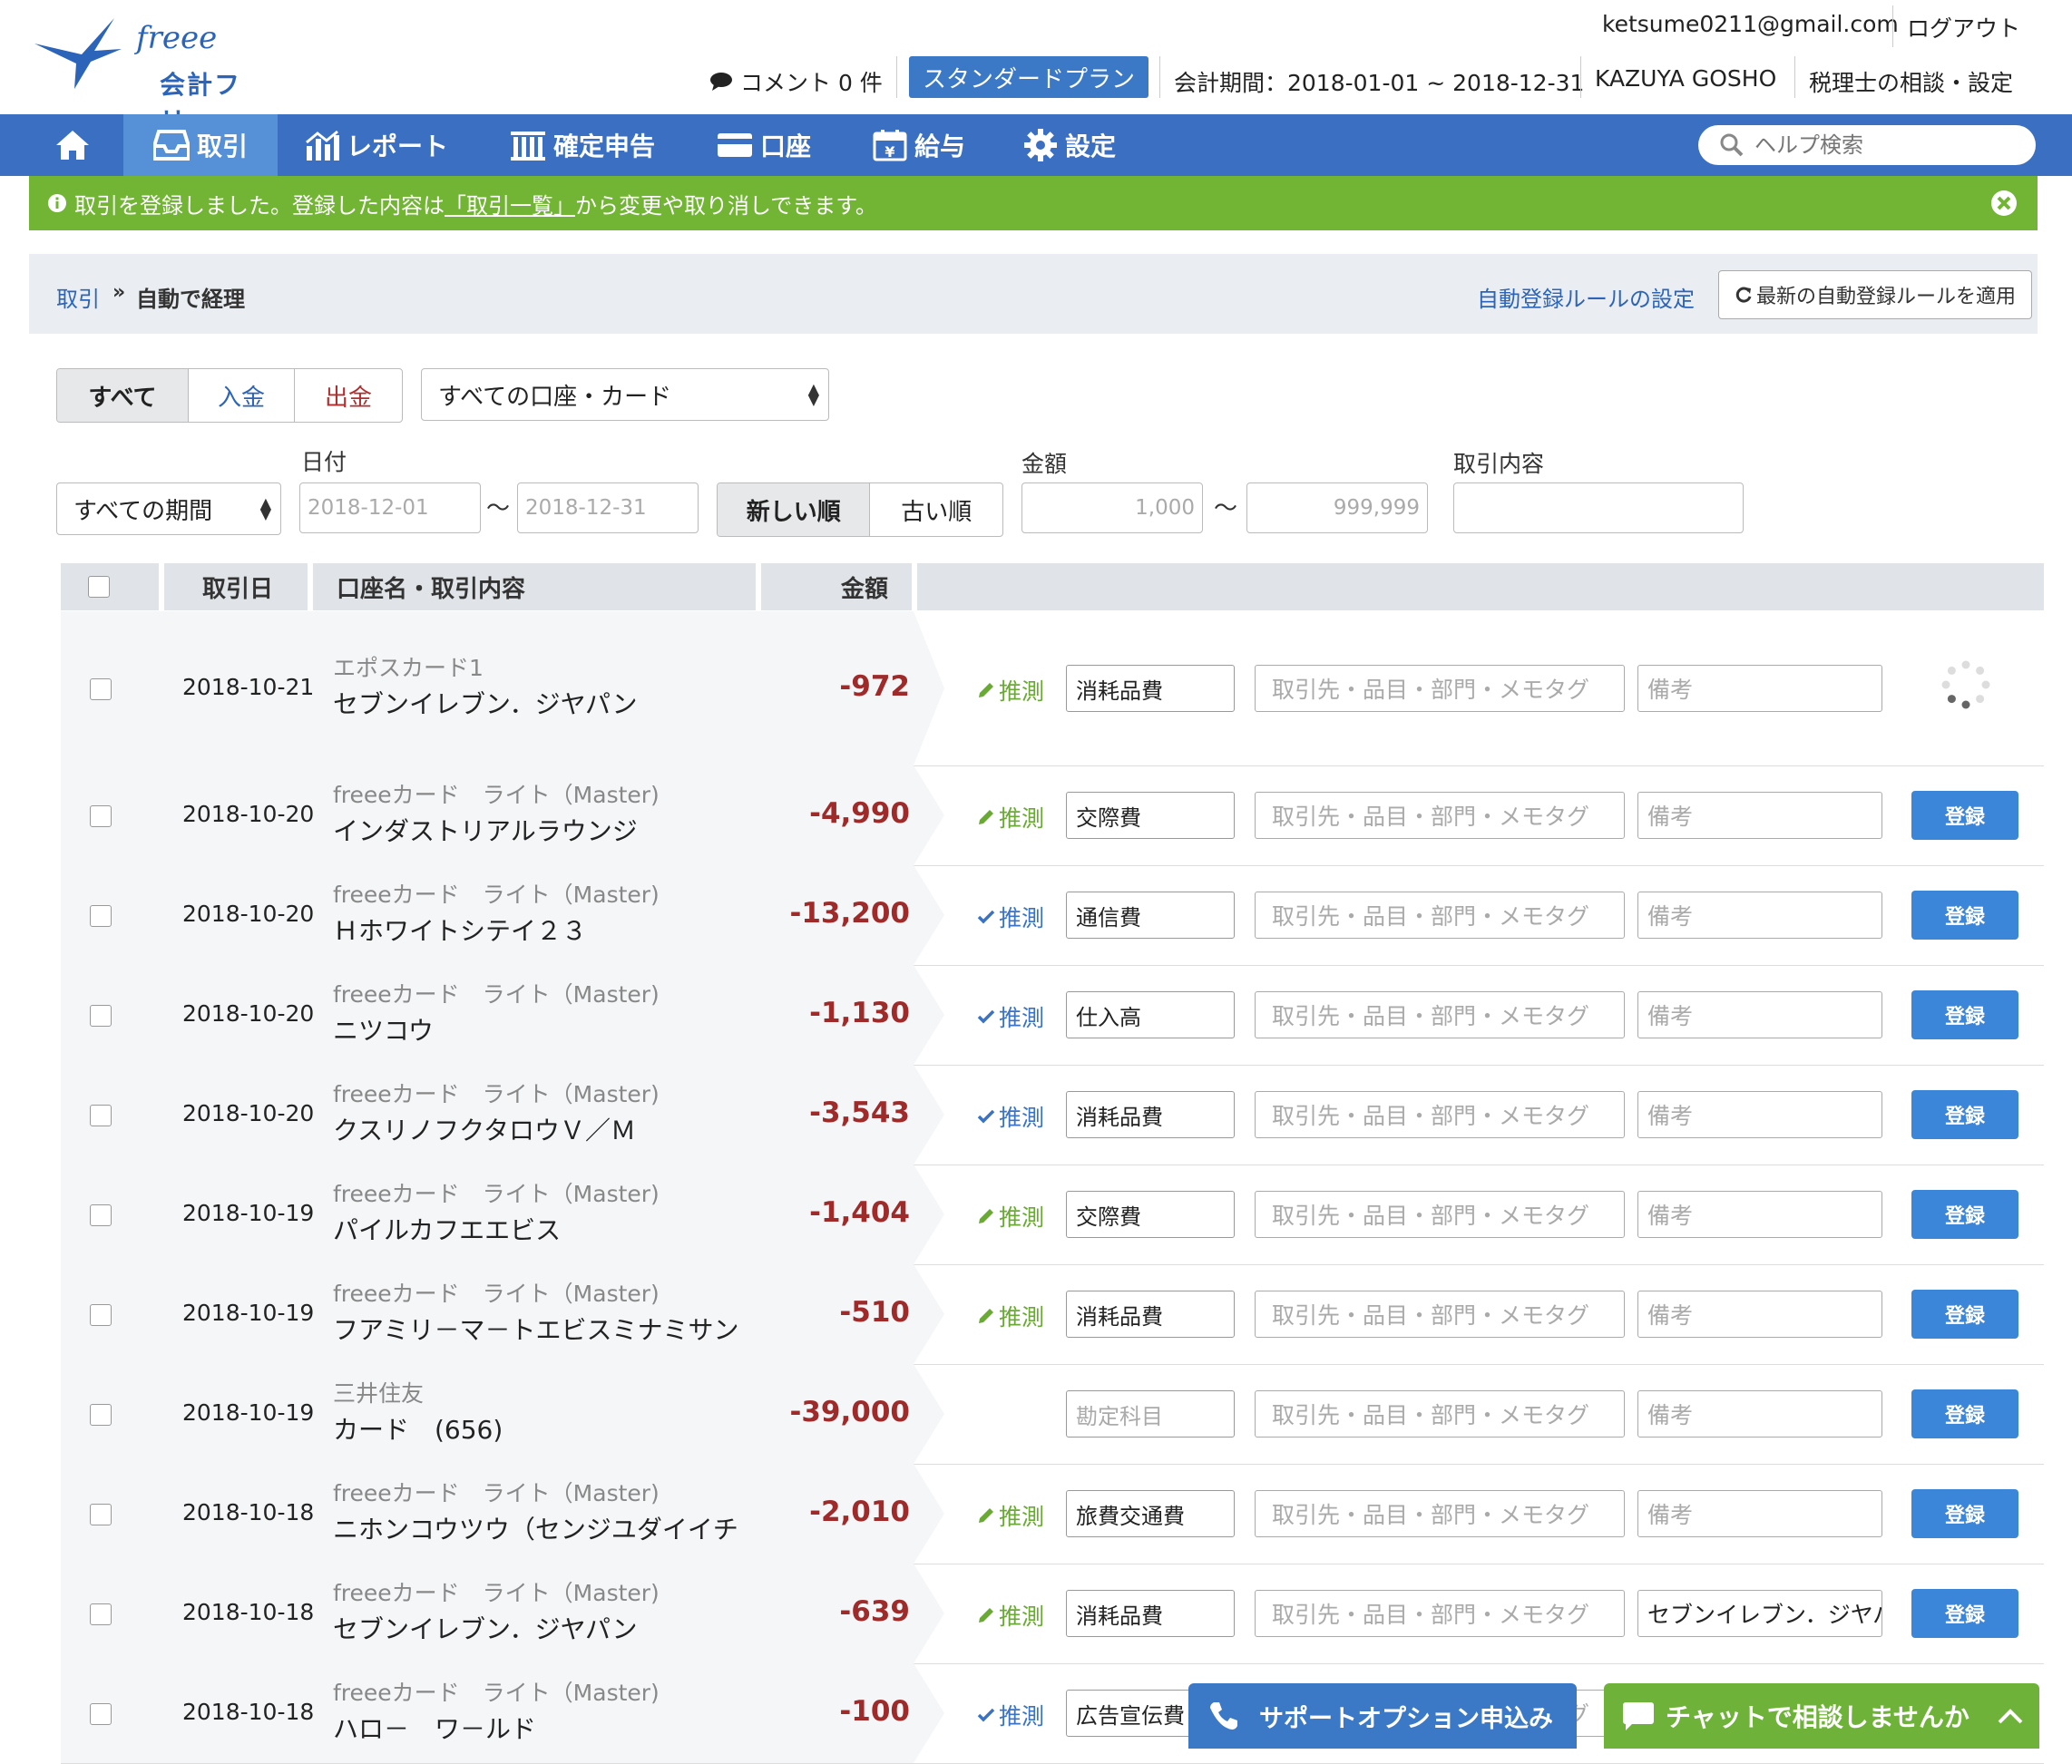 This screenshot has width=2072, height=1764. I want to click on date-label: 日付, so click(324, 462).